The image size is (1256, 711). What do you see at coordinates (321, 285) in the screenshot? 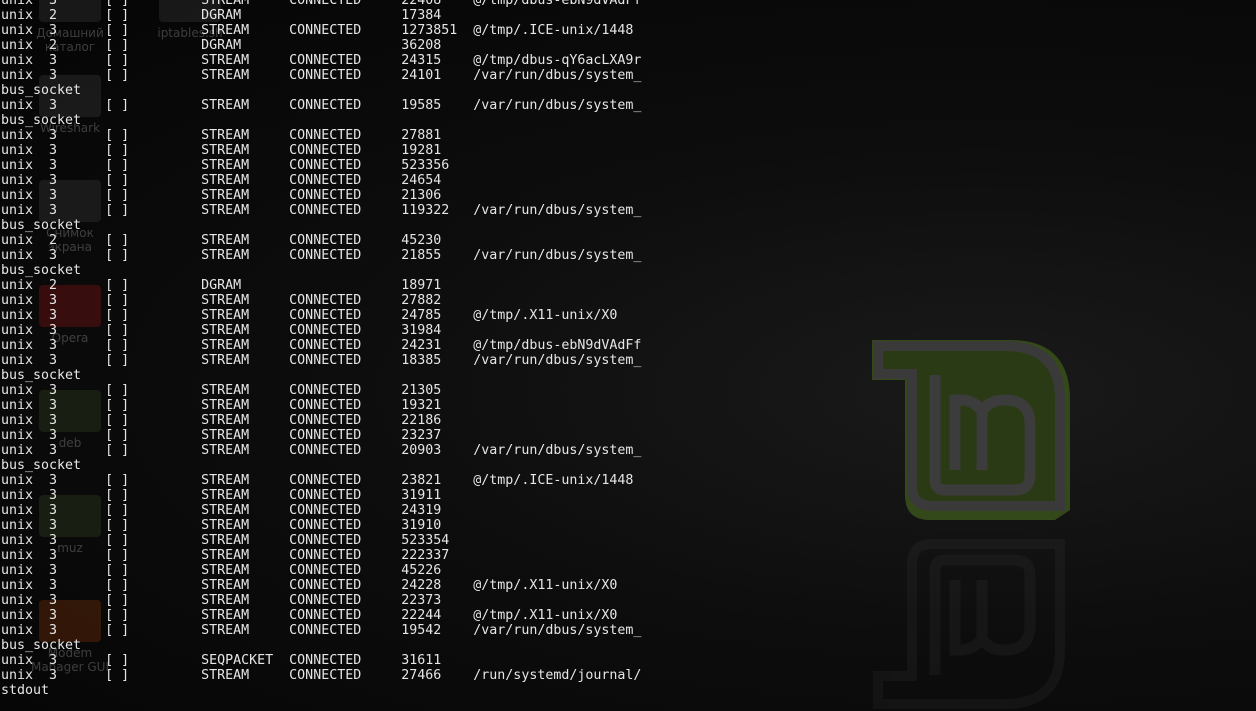
I see `socket-row: unix 2 [ ] DGRAM 18971` at bounding box center [321, 285].